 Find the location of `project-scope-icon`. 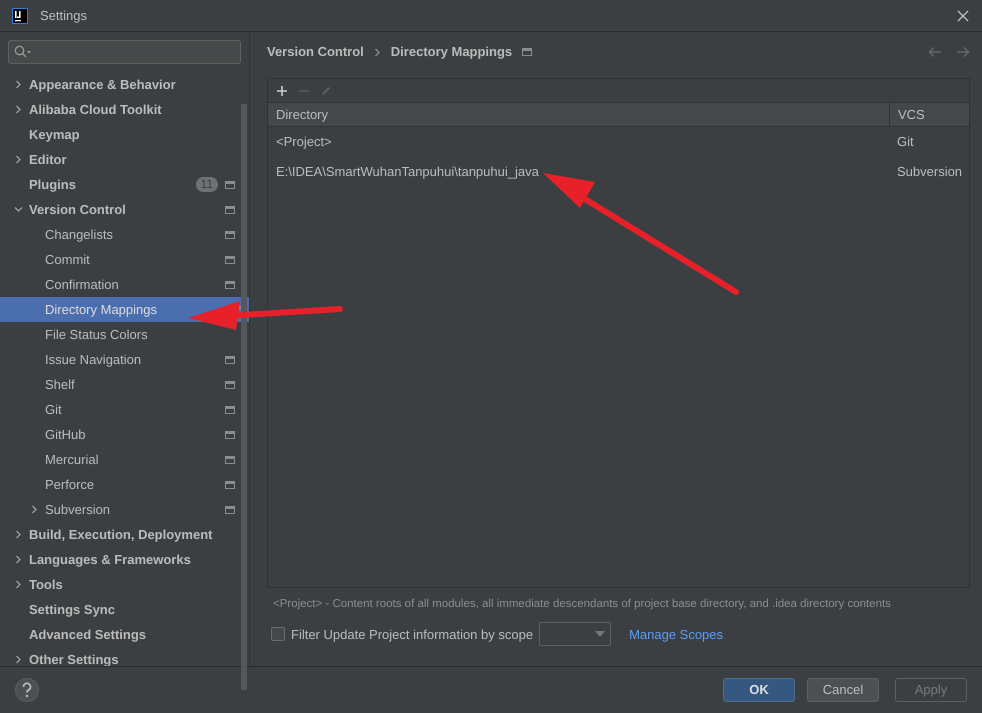

project-scope-icon is located at coordinates (527, 52).